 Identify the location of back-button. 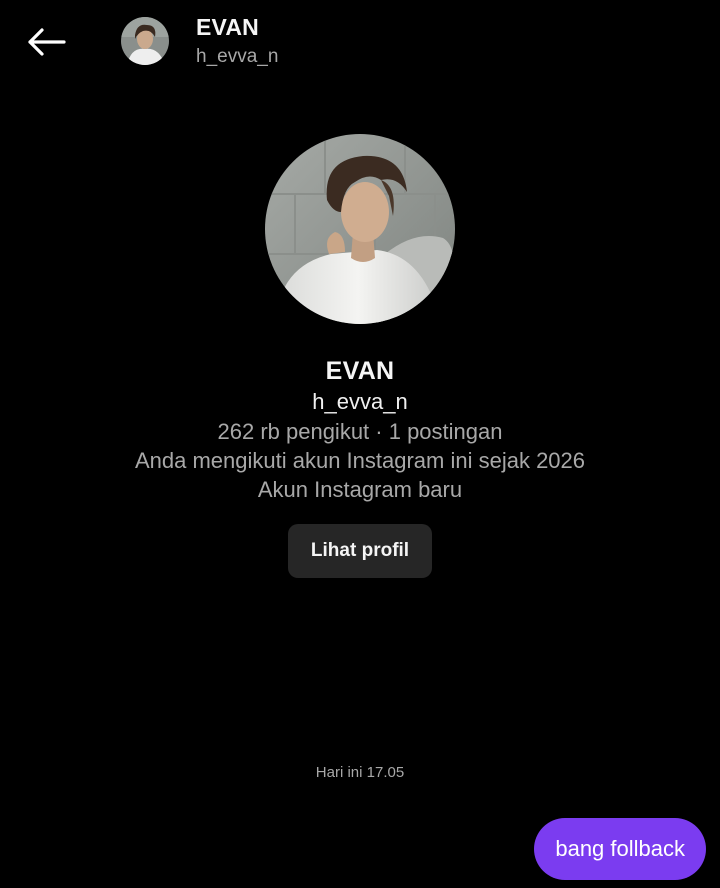
(46, 42).